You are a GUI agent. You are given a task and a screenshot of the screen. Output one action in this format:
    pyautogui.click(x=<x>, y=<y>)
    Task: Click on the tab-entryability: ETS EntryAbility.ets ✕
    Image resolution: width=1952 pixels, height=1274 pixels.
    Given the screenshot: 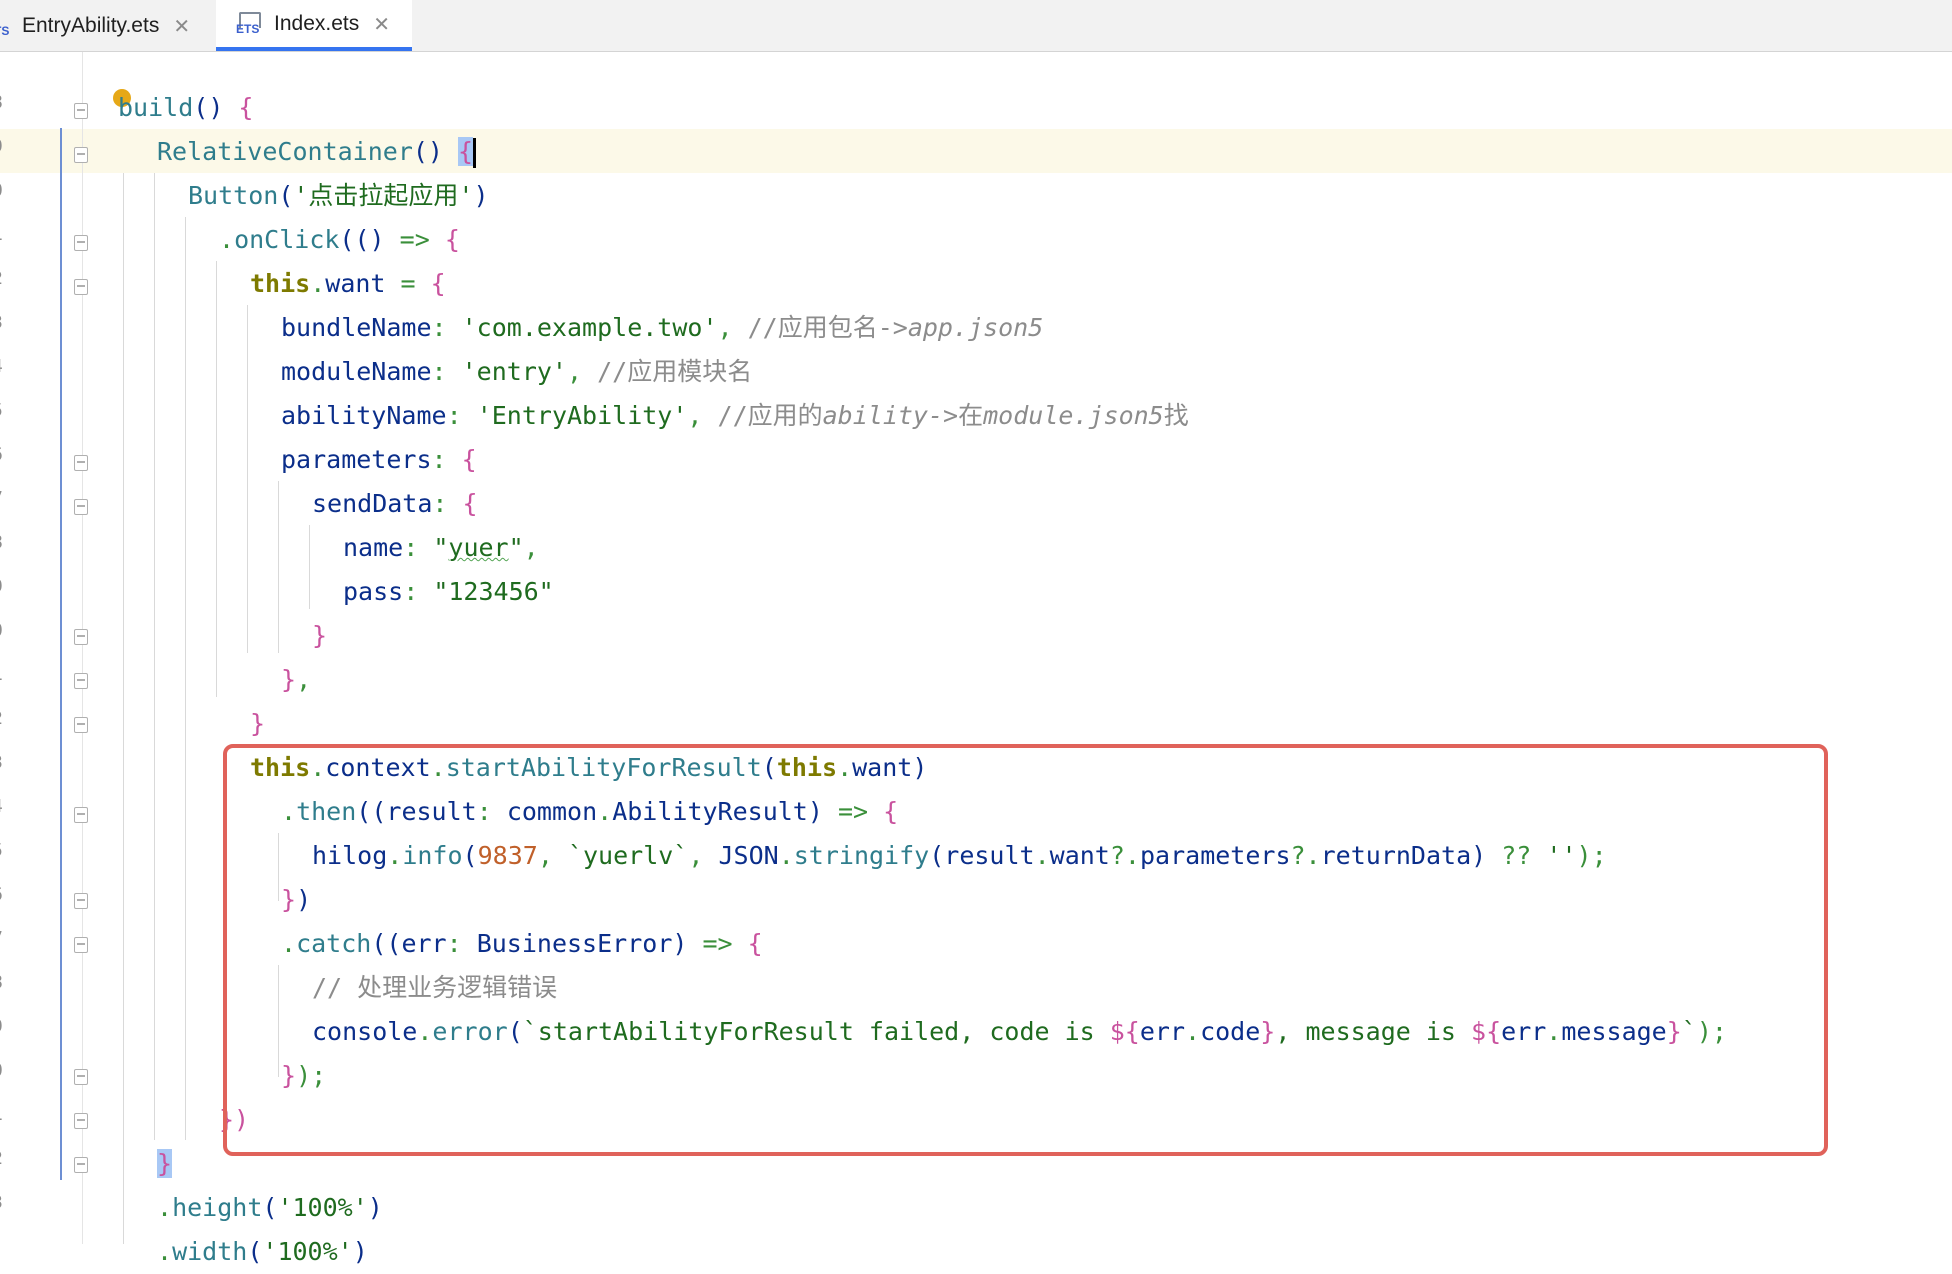 What is the action you would take?
    pyautogui.click(x=95, y=25)
    